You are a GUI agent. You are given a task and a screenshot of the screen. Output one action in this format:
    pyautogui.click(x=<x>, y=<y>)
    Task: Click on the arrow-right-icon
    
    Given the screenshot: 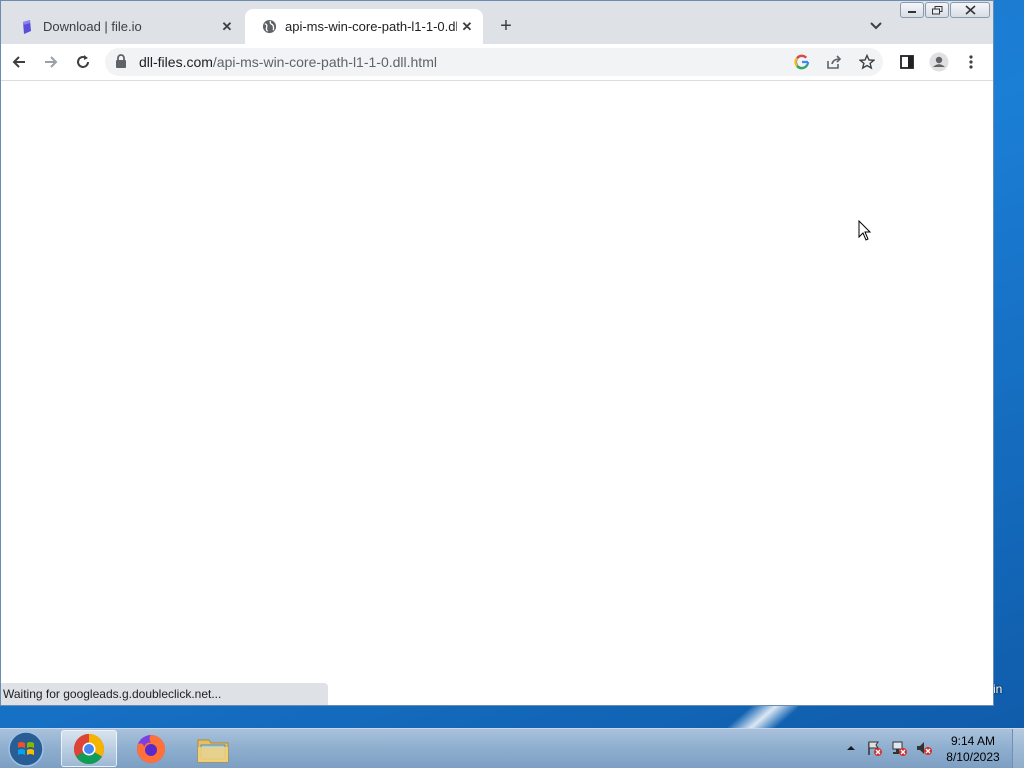 What is the action you would take?
    pyautogui.click(x=51, y=62)
    